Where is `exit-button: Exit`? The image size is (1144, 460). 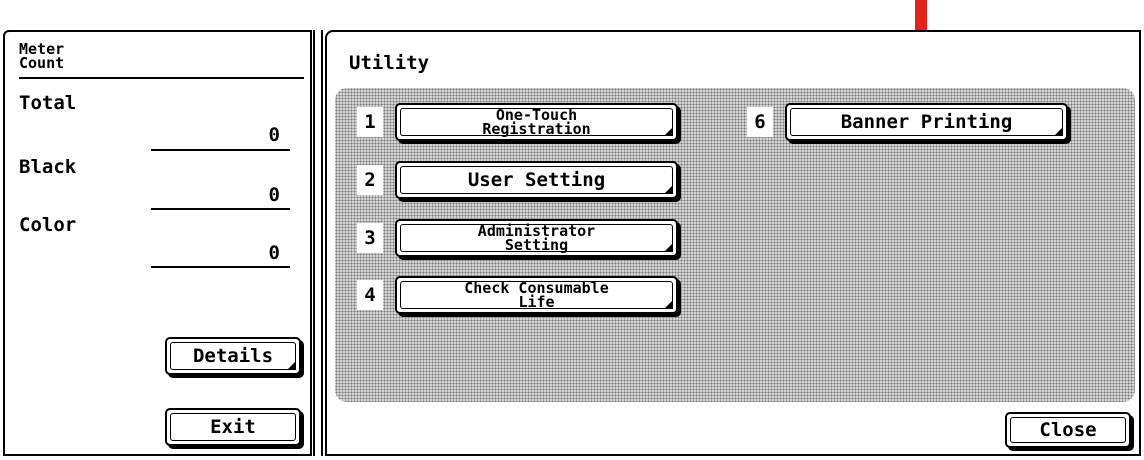
exit-button: Exit is located at coordinates (233, 427).